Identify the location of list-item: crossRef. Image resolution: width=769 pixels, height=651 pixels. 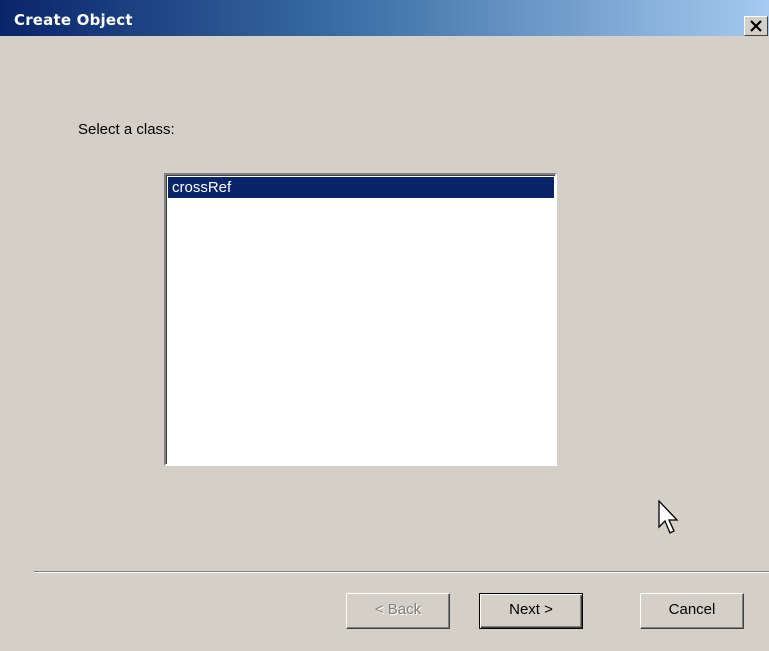
(361, 187).